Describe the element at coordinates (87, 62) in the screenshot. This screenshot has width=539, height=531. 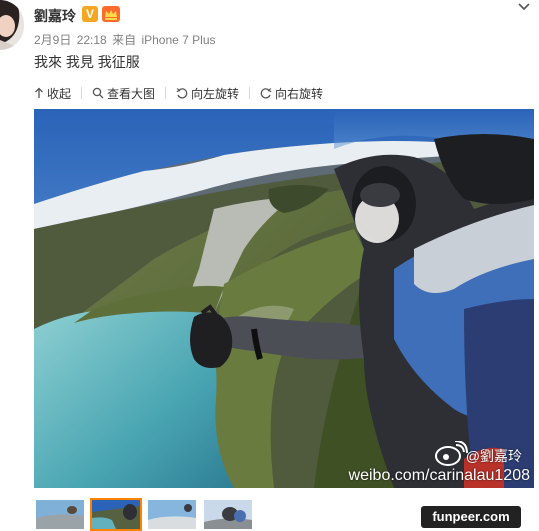
I see `post-text: 我來 我見 我征服` at that location.